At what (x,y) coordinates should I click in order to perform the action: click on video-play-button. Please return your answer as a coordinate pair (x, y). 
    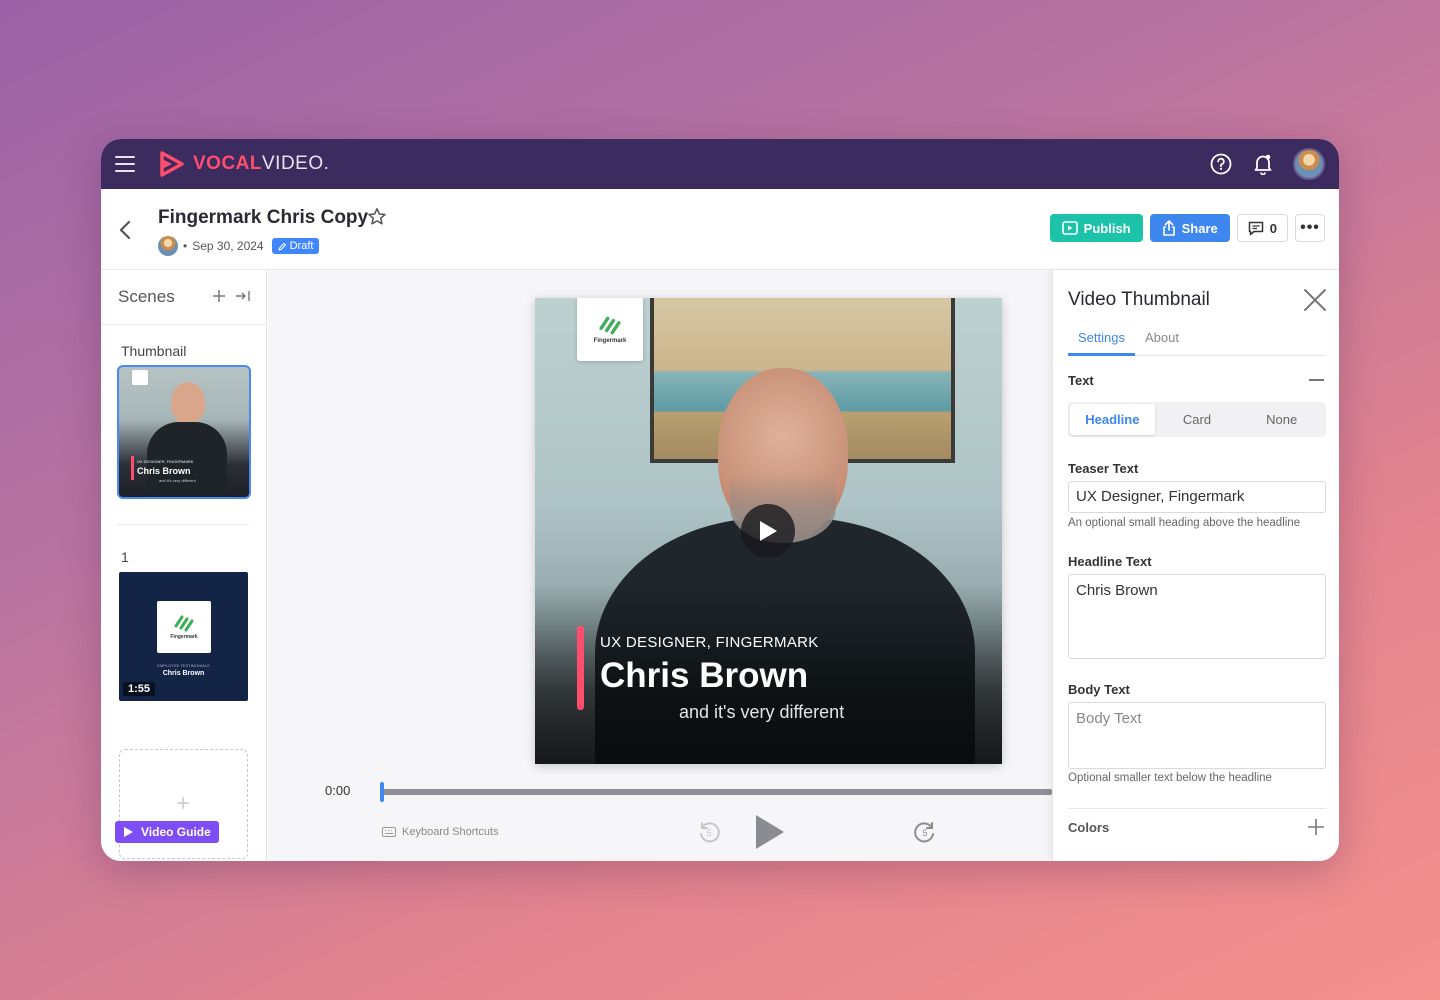
    Looking at the image, I should click on (768, 531).